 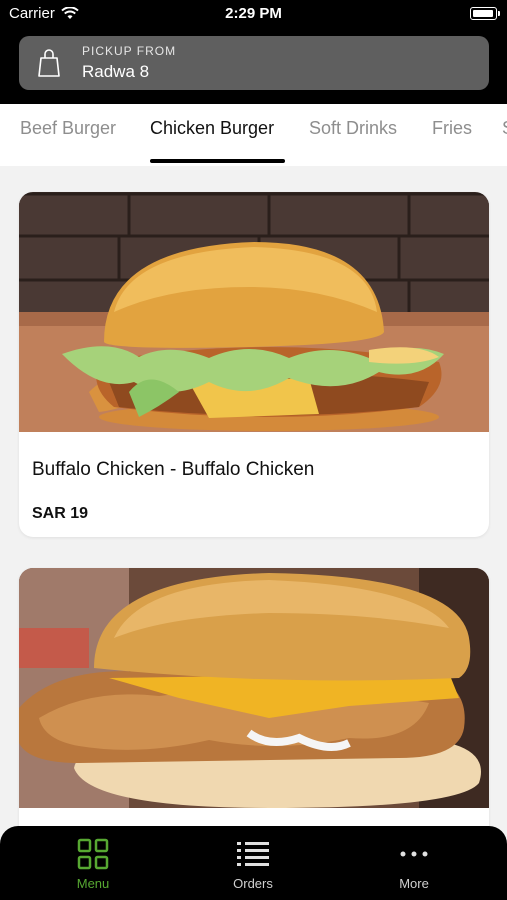 What do you see at coordinates (452, 128) in the screenshot?
I see `tab-fries: Fries` at bounding box center [452, 128].